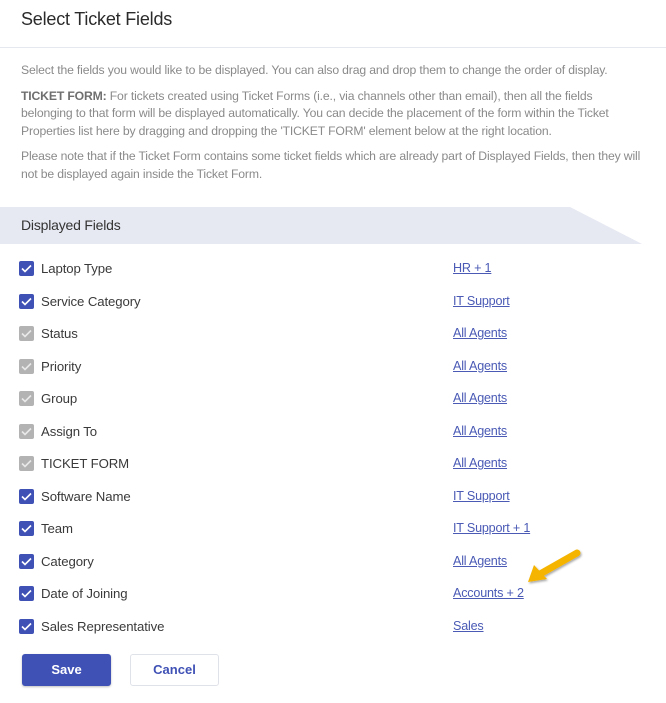  Describe the element at coordinates (491, 528) in the screenshot. I see `field-access-link: IT Support + 1` at that location.